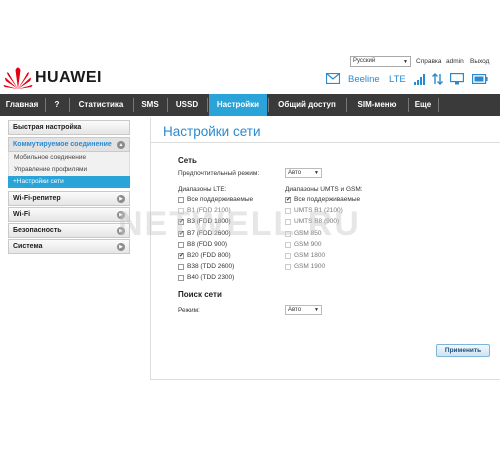 The width and height of the screenshot is (500, 450). Describe the element at coordinates (37, 198) in the screenshot. I see `sidebar-item-label: Wi-Fi-репитер` at that location.